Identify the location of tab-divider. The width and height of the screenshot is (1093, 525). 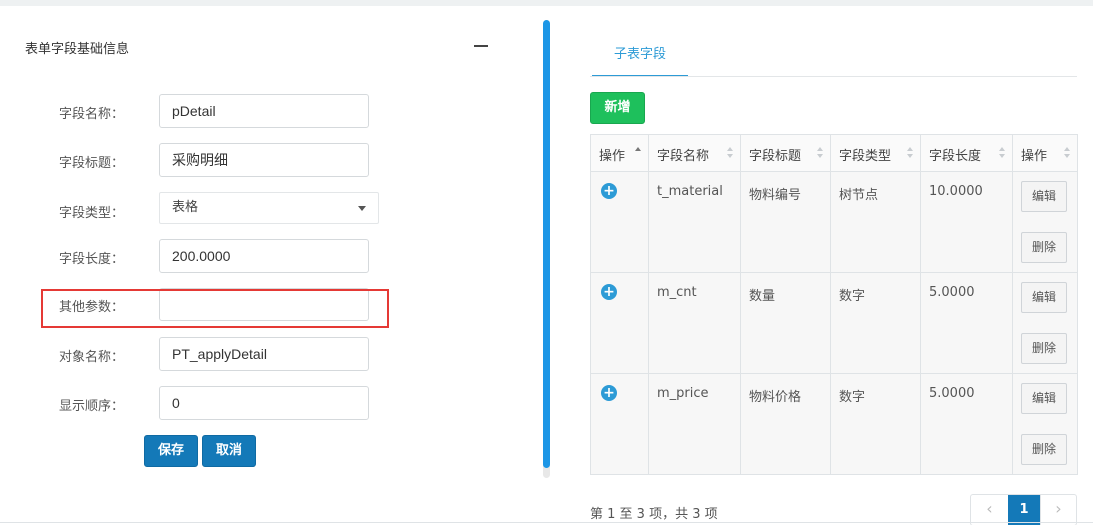
(833, 76).